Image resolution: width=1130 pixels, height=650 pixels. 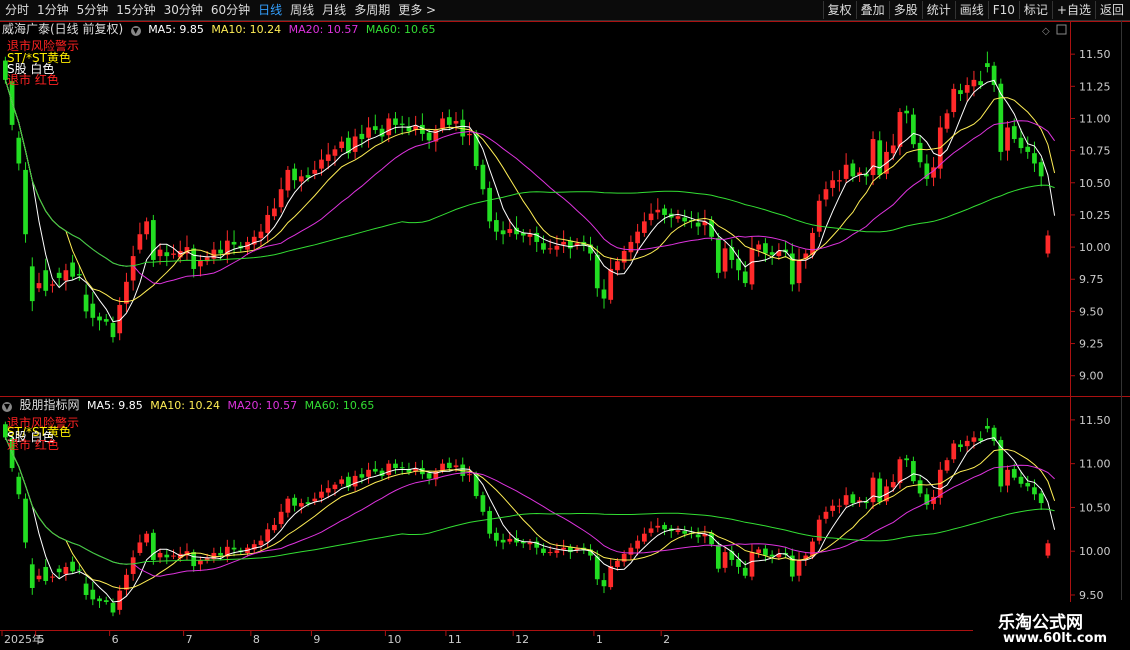 I want to click on x-tick-label: 7, so click(x=189, y=639).